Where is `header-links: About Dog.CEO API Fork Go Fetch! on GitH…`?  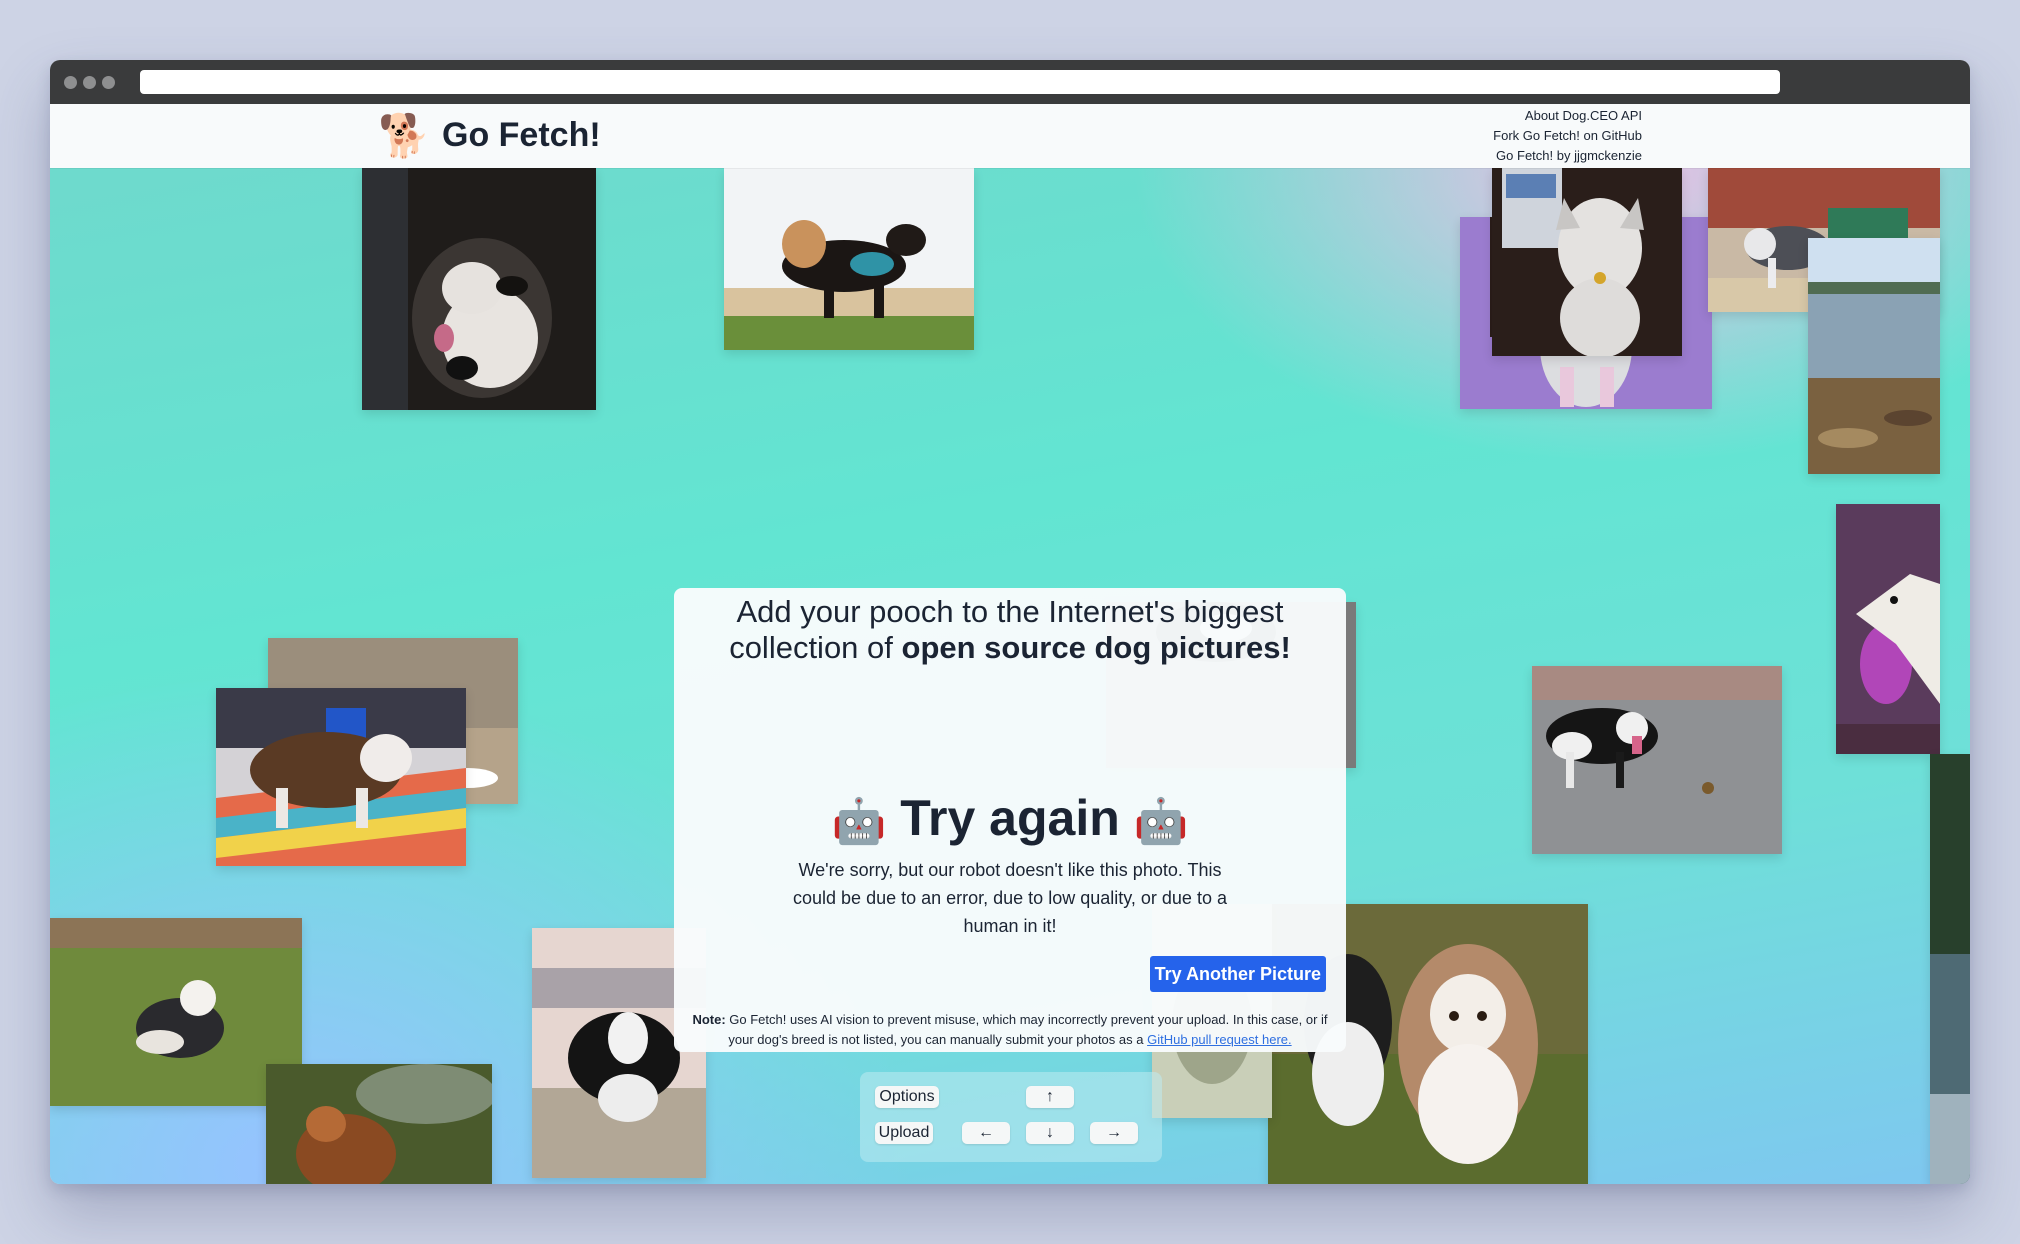
header-links: About Dog.CEO API Fork Go Fetch! on GitH… is located at coordinates (1567, 136).